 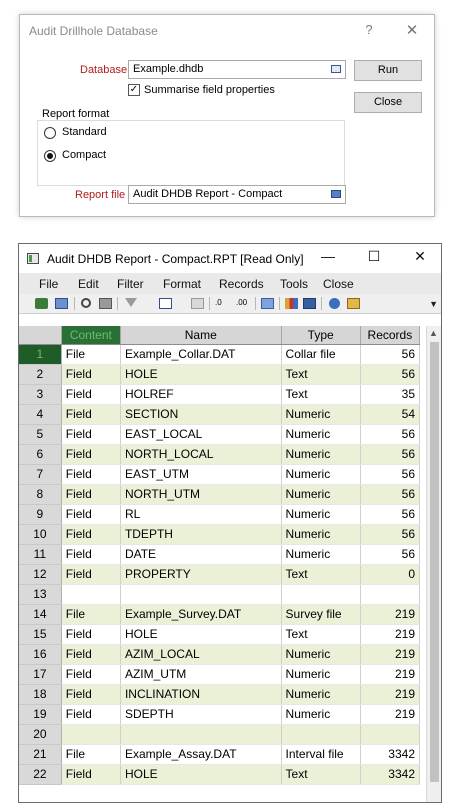 What do you see at coordinates (201, 514) in the screenshot?
I see `name-cell: RL` at bounding box center [201, 514].